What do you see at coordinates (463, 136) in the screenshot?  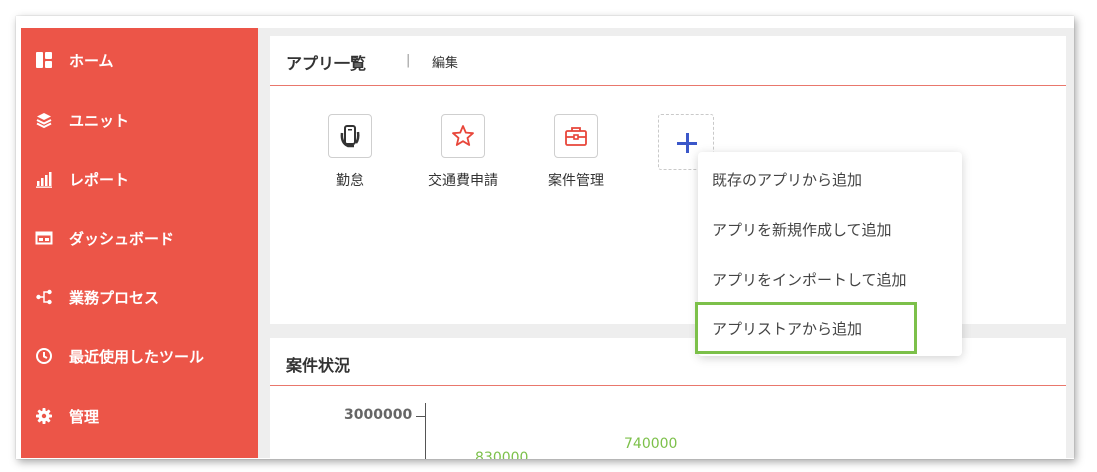 I see `star-icon` at bounding box center [463, 136].